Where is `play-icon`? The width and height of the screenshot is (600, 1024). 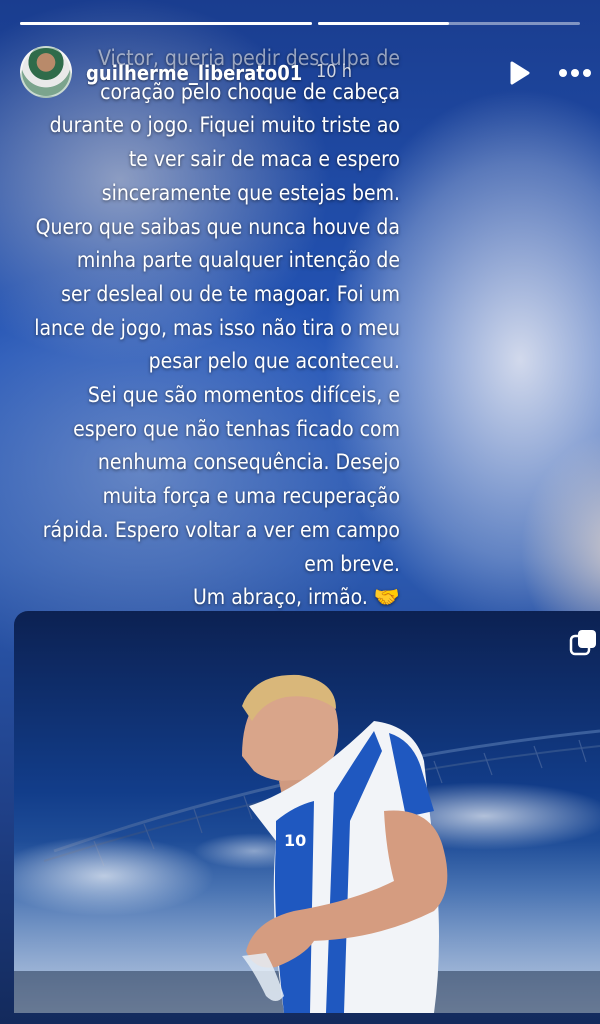
play-icon is located at coordinates (519, 73).